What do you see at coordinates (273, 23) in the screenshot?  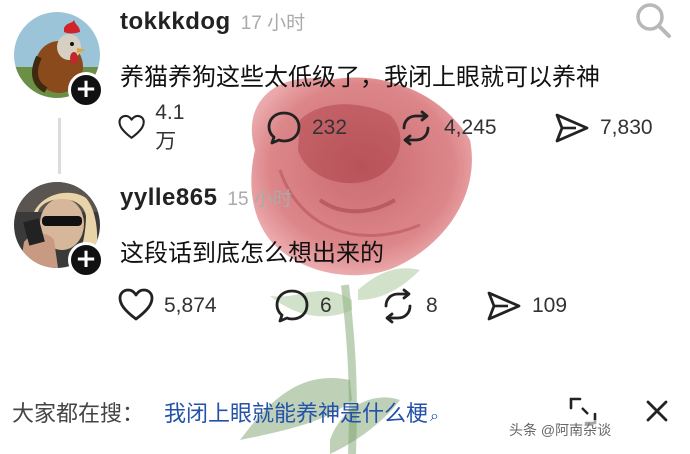 I see `post-time: 17 小时` at bounding box center [273, 23].